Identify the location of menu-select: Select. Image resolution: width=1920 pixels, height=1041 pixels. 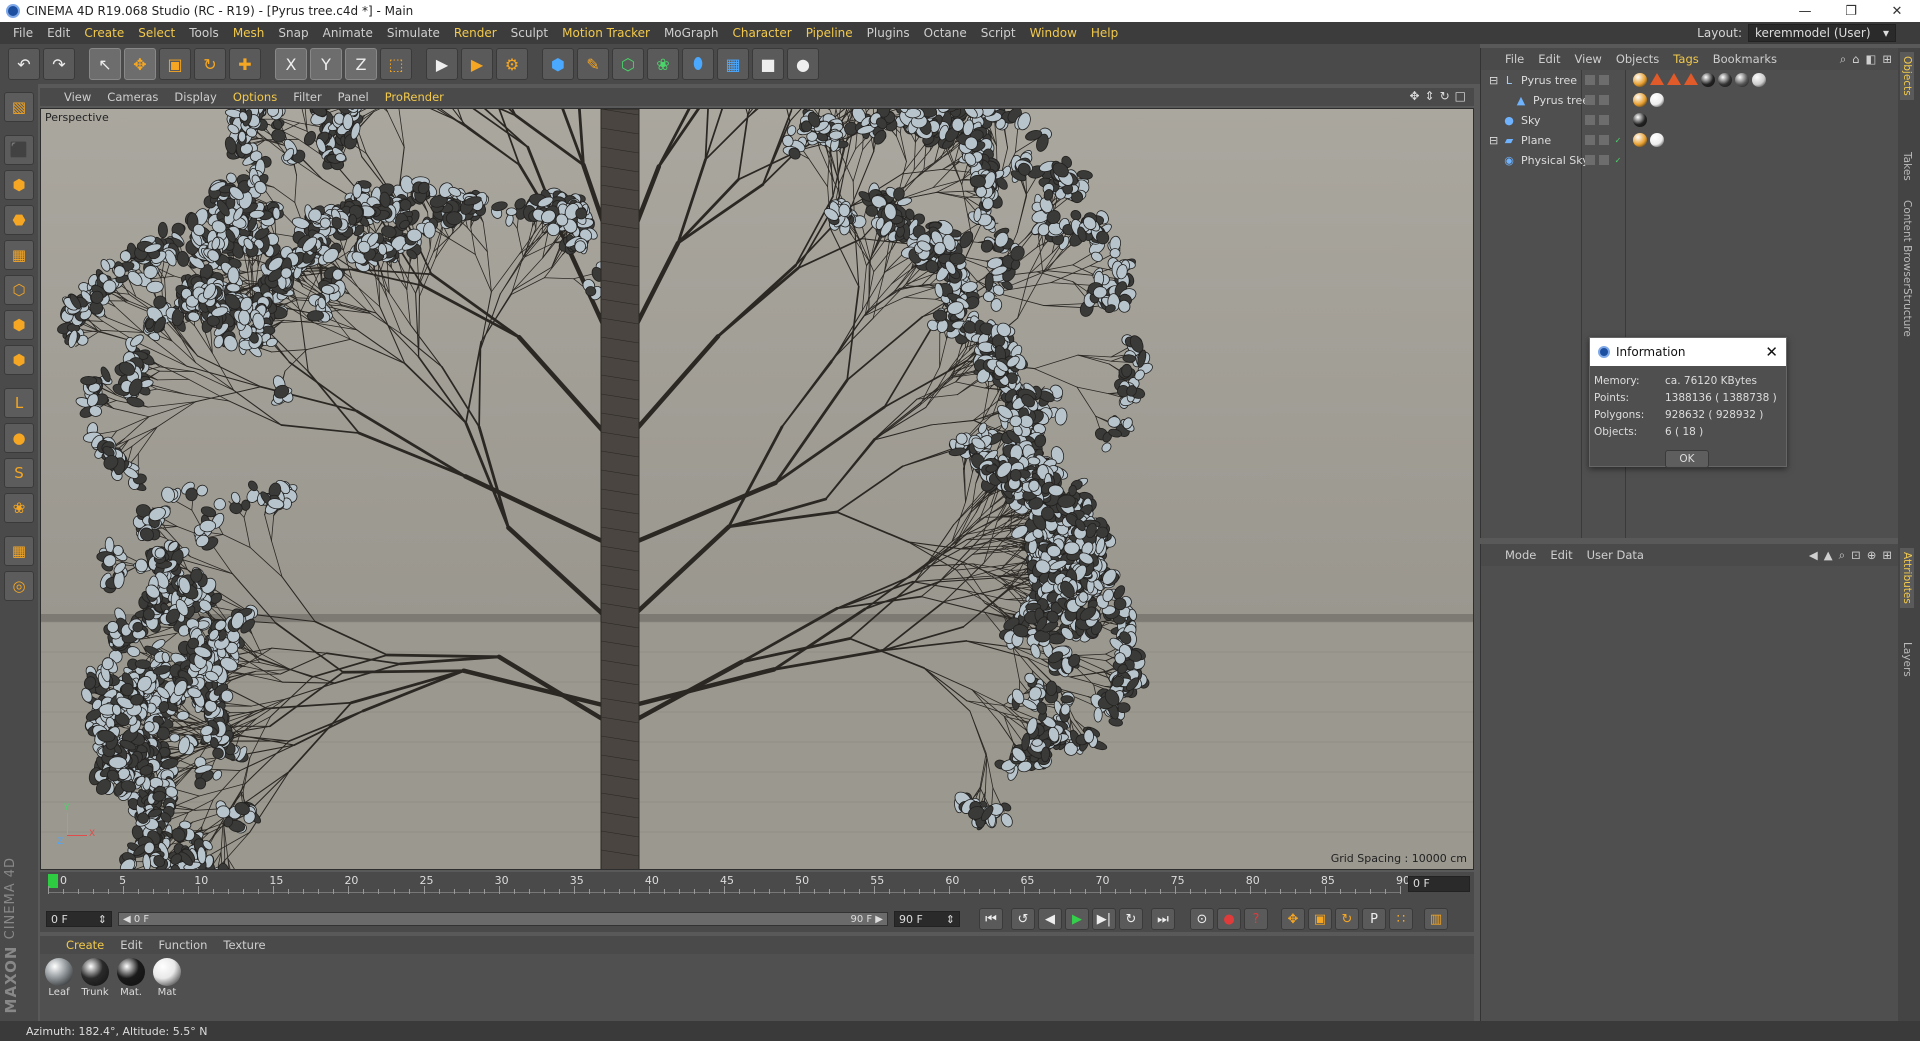
(156, 33).